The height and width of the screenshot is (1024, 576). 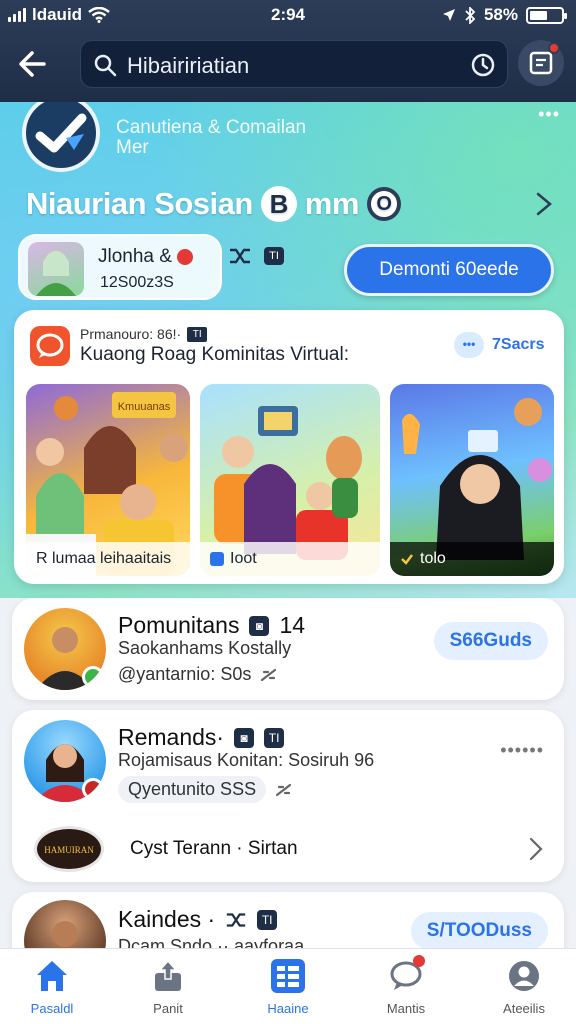 I want to click on featured-thumb-3-caption-text: tolo, so click(x=433, y=558).